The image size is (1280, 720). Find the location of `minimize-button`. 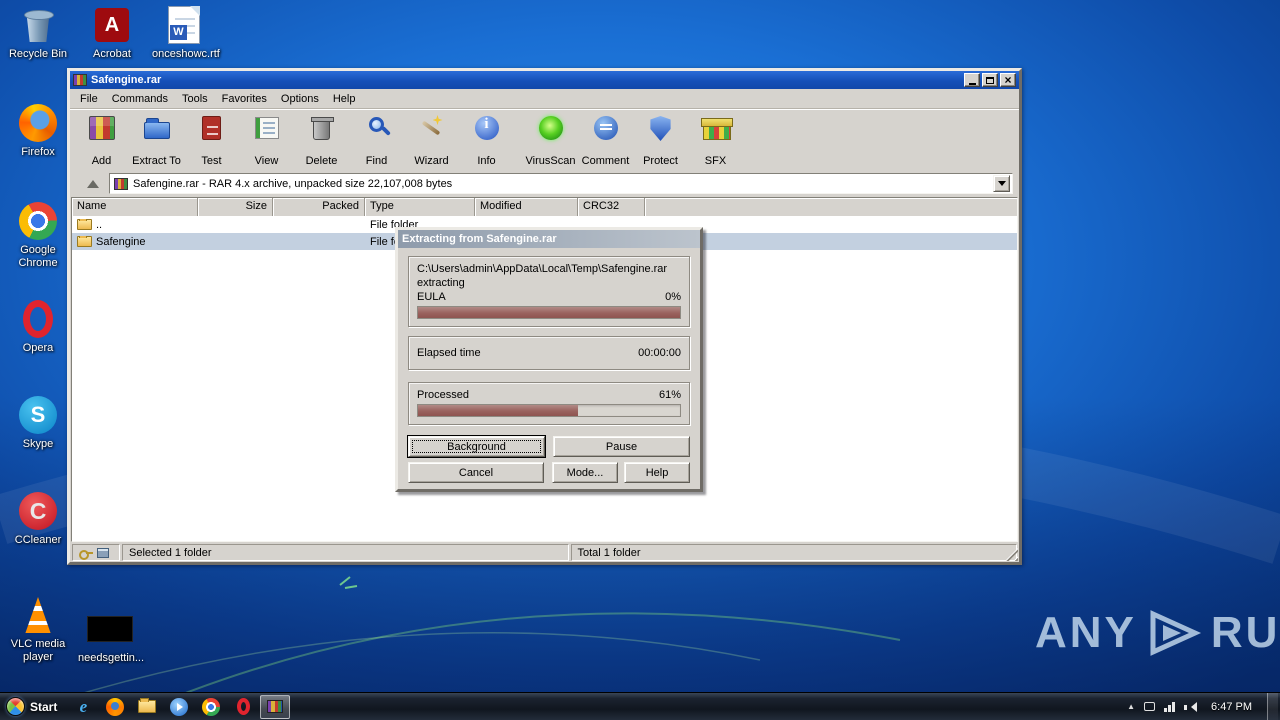

minimize-button is located at coordinates (972, 80).